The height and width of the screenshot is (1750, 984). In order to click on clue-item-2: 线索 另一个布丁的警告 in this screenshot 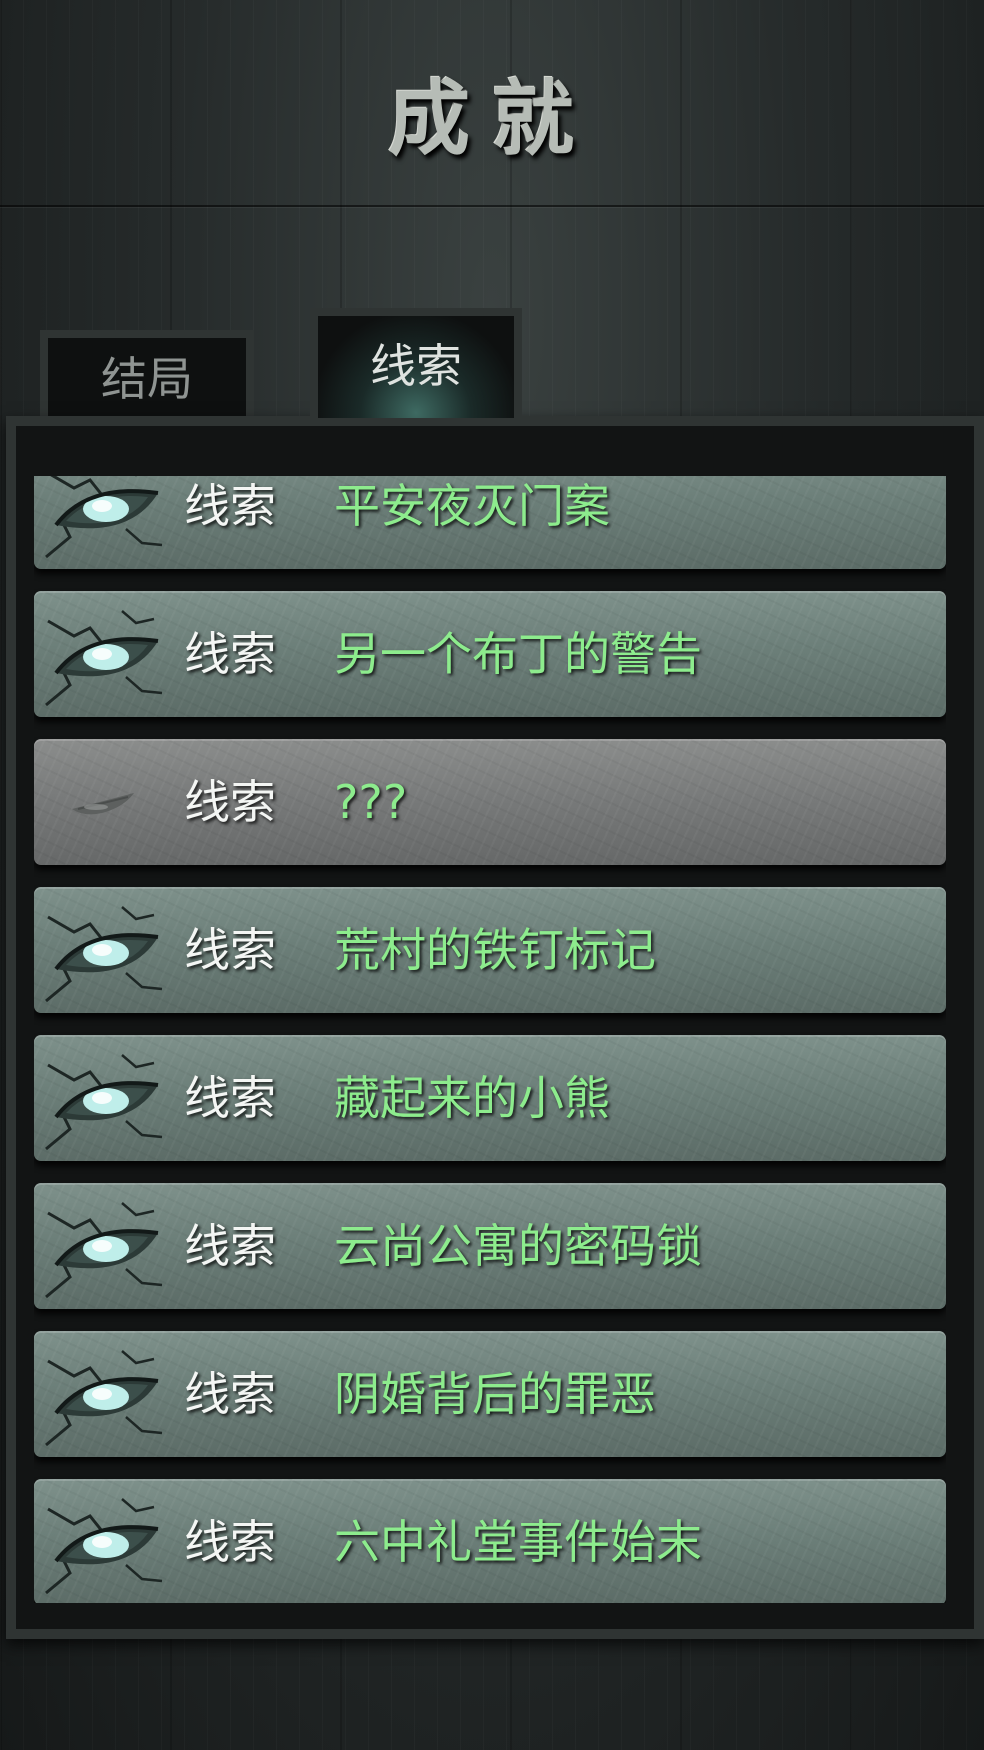, I will do `click(490, 654)`.